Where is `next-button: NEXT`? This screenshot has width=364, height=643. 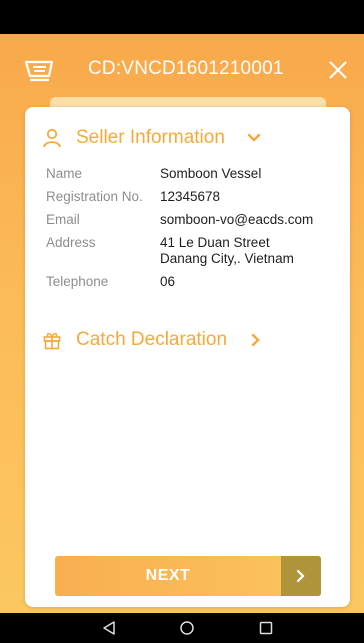
next-button: NEXT is located at coordinates (188, 576).